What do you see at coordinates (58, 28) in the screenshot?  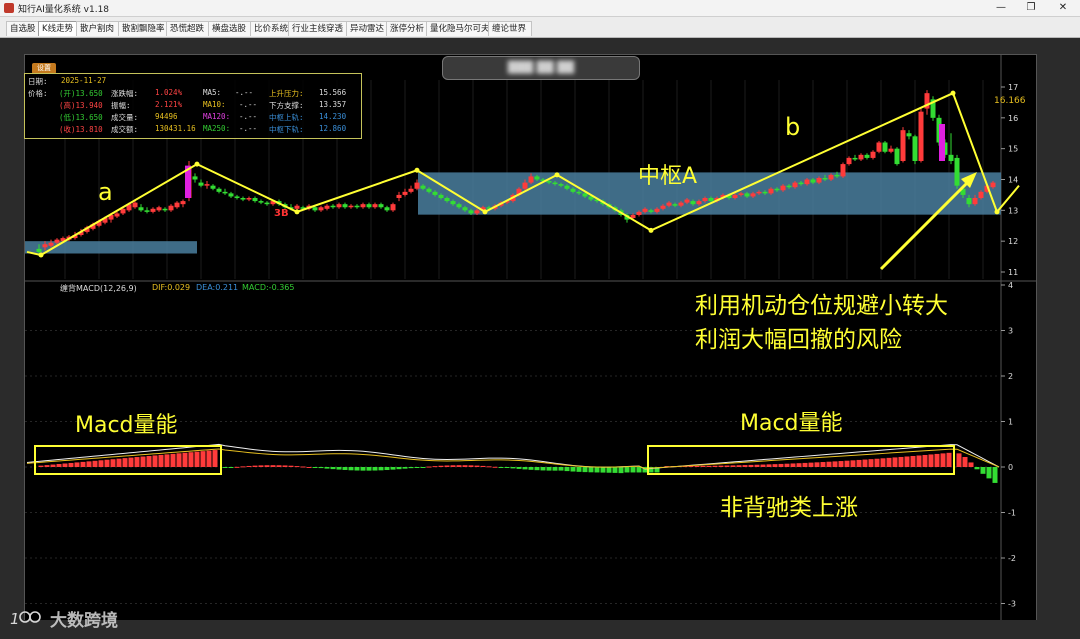 I see `tab-1: K线走势` at bounding box center [58, 28].